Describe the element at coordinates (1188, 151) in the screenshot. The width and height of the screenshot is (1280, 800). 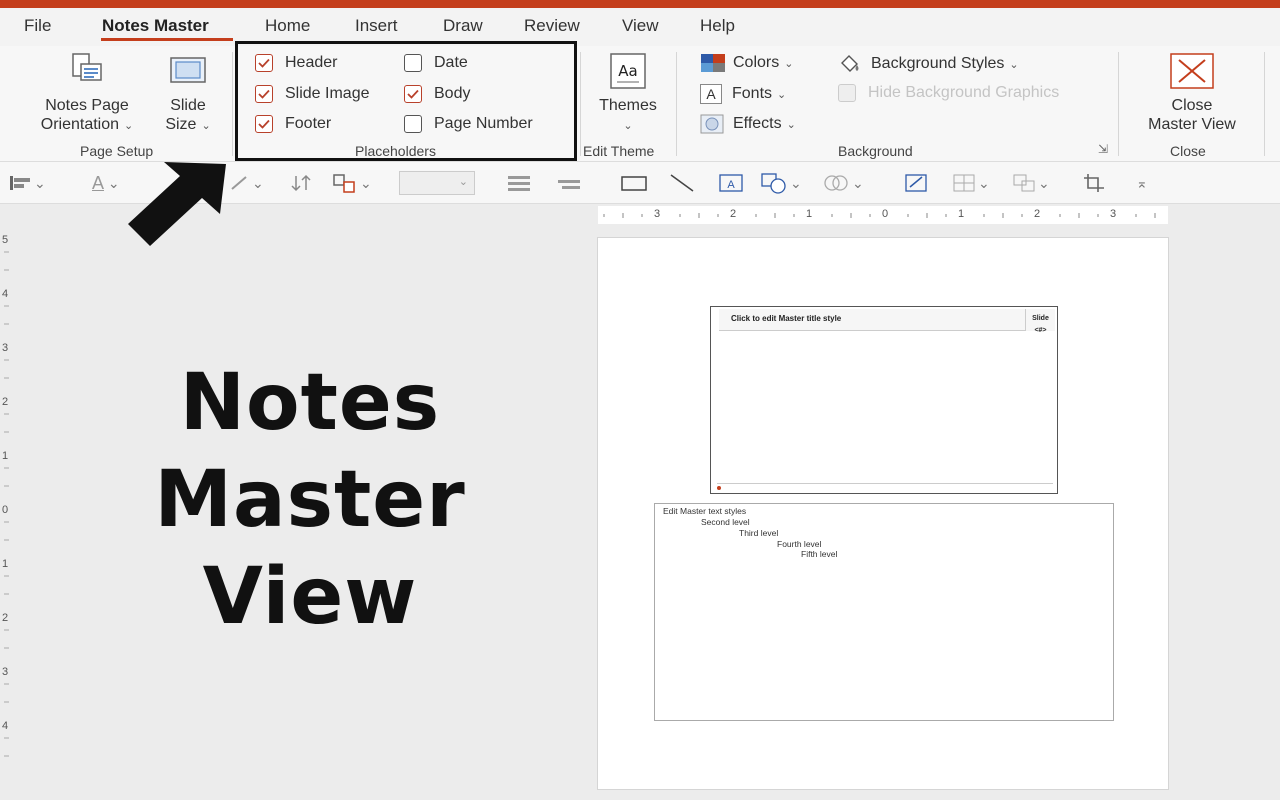
I see `group-label-close: Close` at that location.